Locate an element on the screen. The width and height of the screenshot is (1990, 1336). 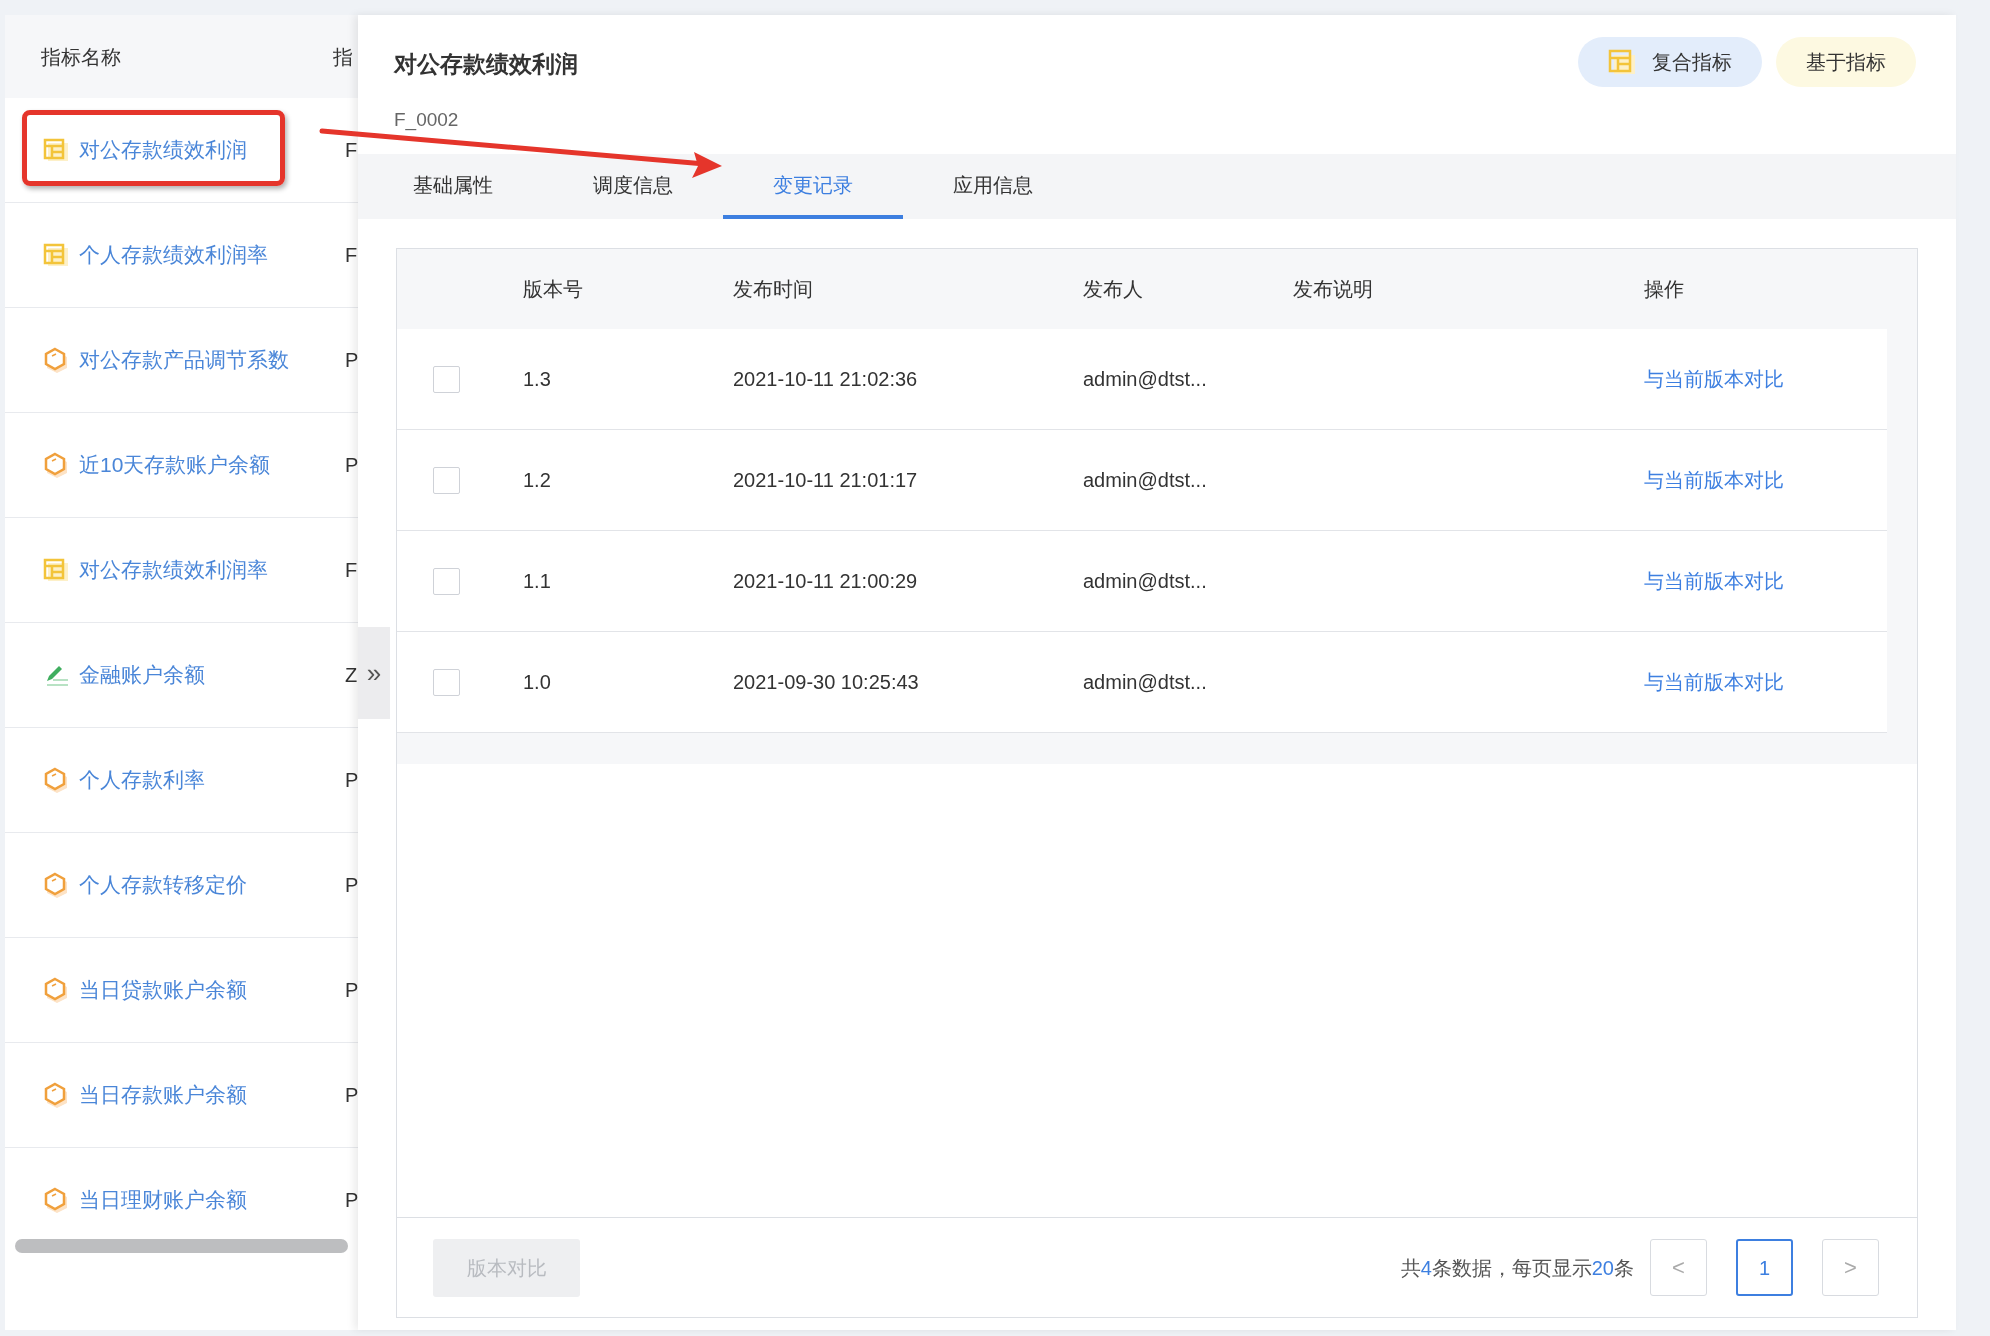
column-header: 发布说明 is located at coordinates (1333, 289).